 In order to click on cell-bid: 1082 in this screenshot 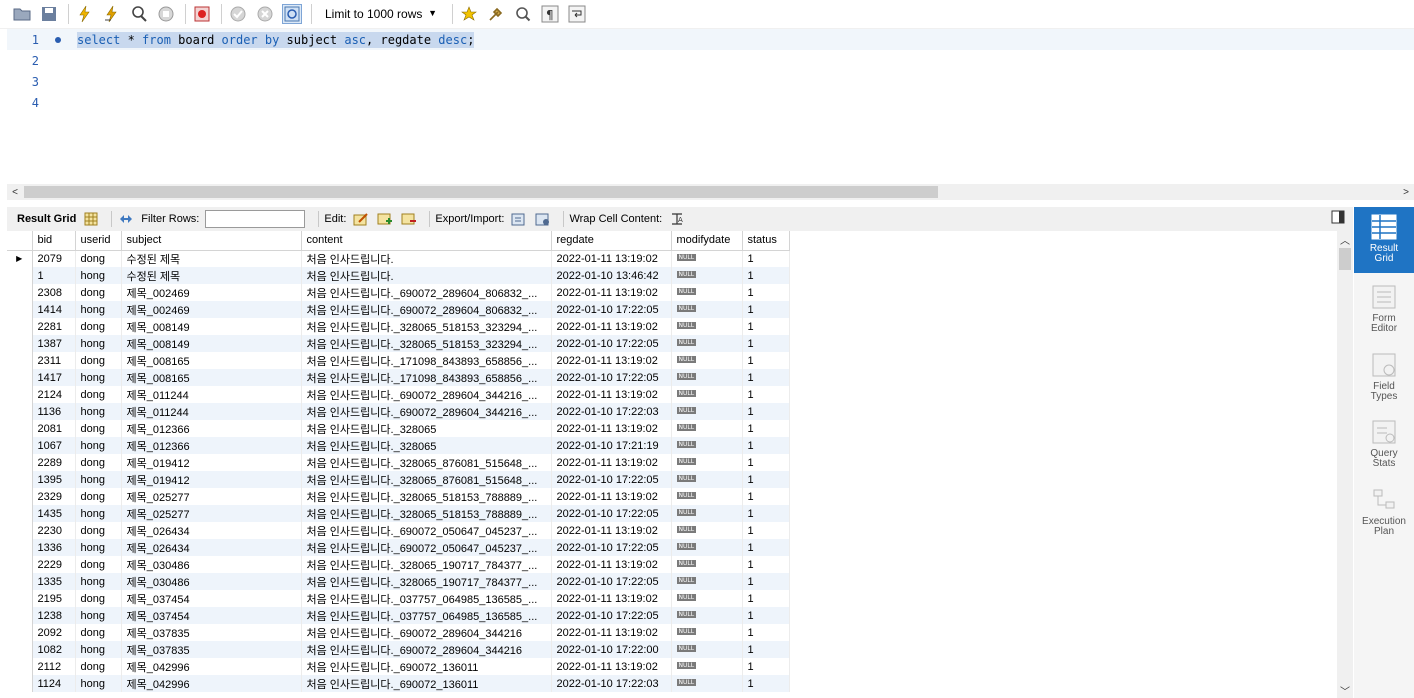, I will do `click(54, 649)`.